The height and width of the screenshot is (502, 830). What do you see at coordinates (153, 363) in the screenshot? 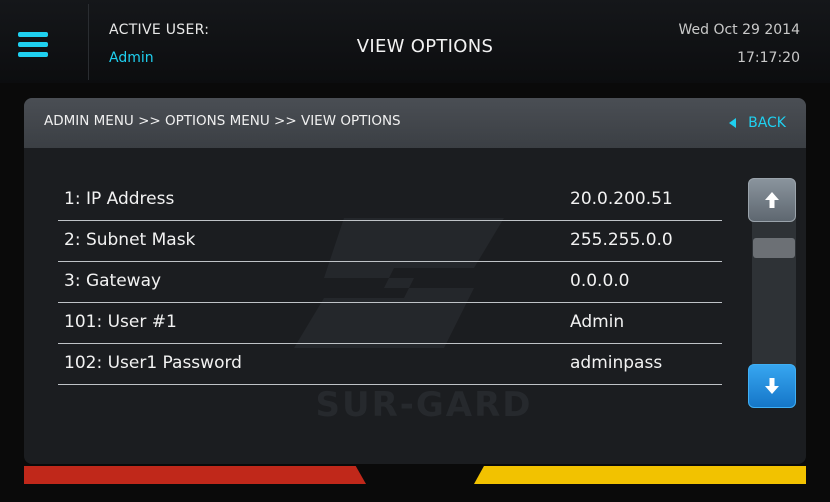
I see `option-label: 102: User1 Password` at bounding box center [153, 363].